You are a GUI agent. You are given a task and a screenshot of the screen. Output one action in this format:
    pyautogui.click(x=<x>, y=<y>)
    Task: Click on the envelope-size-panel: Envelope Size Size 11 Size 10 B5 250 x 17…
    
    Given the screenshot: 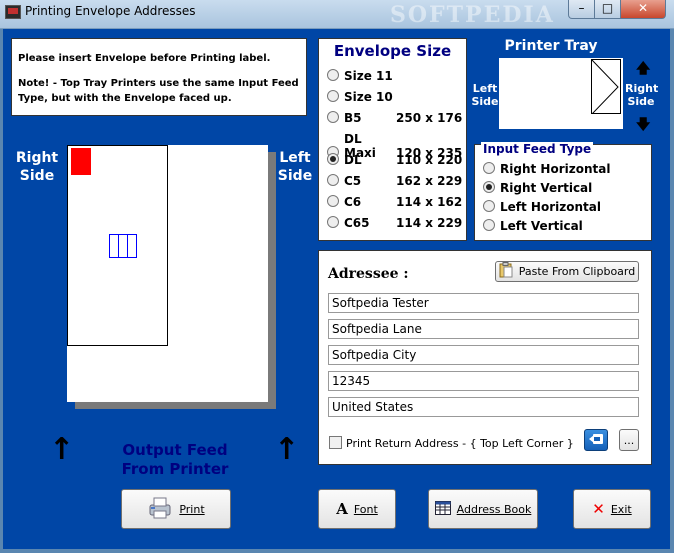 What is the action you would take?
    pyautogui.click(x=392, y=139)
    